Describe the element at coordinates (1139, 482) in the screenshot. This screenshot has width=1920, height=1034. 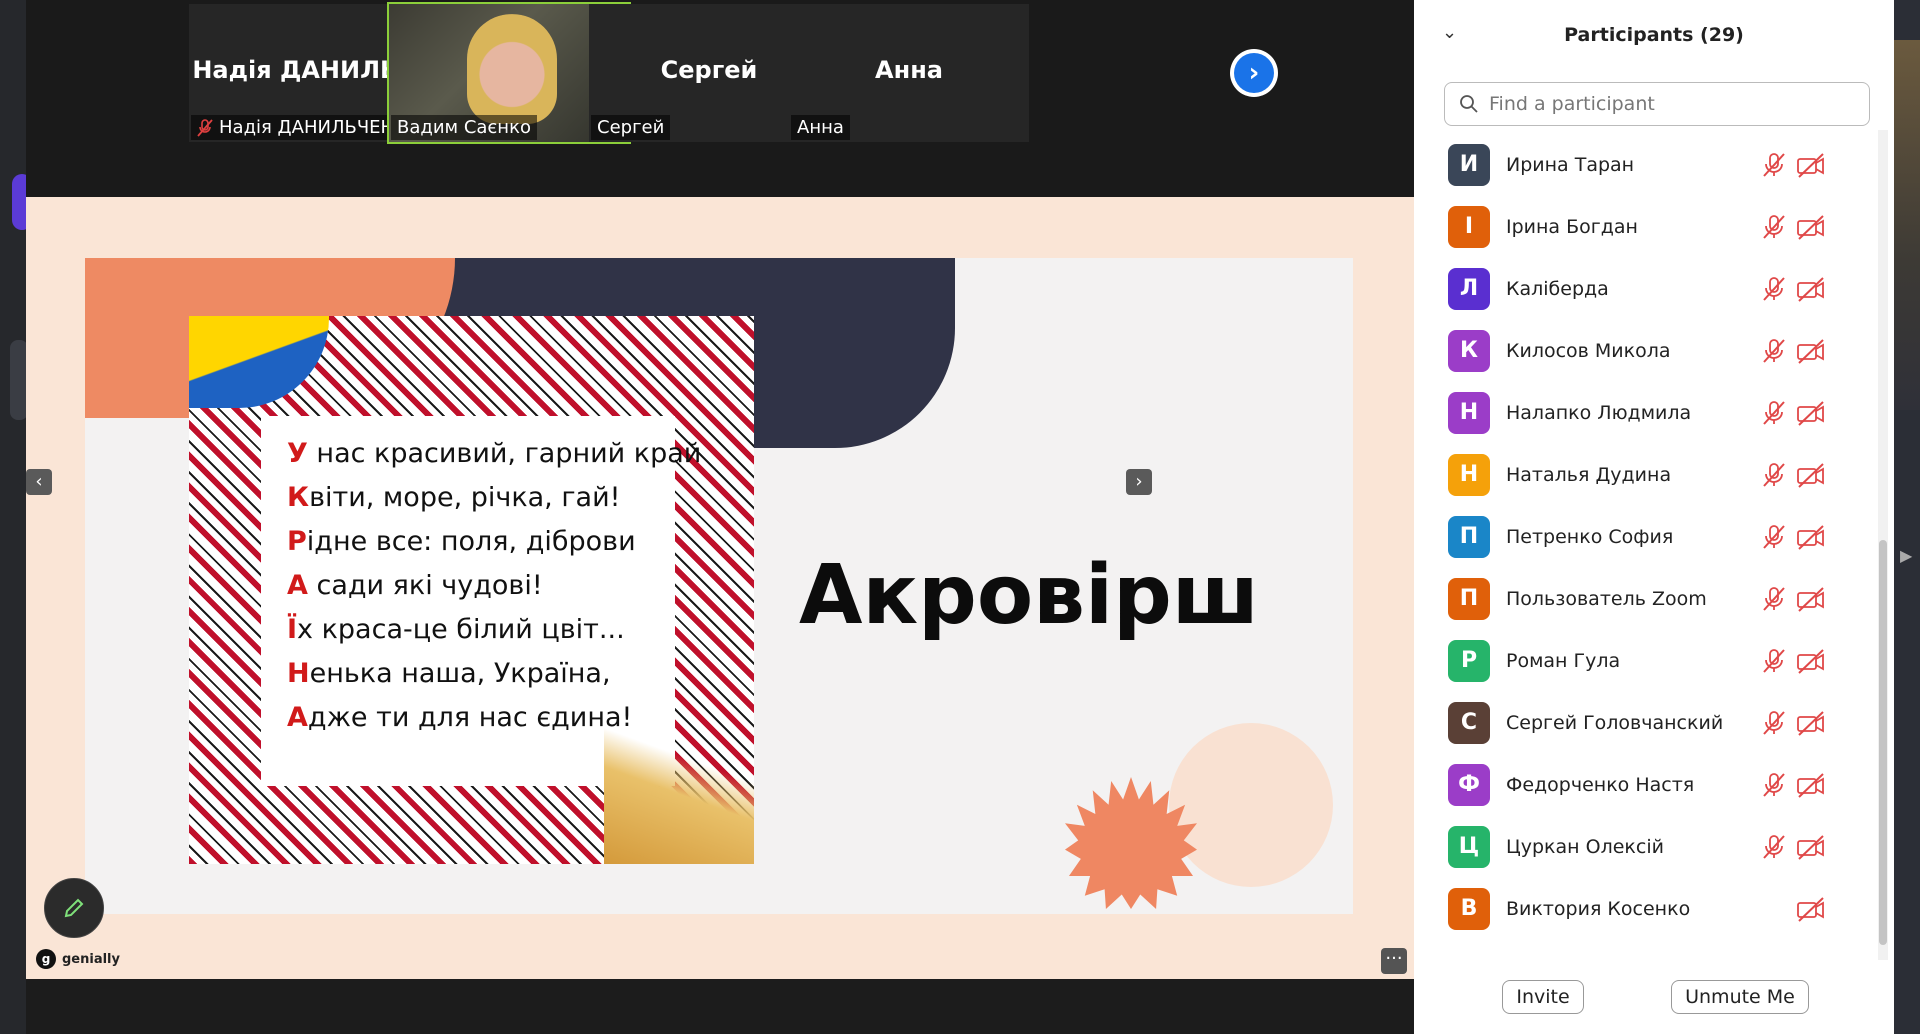
I see `next-slide-button: ›` at that location.